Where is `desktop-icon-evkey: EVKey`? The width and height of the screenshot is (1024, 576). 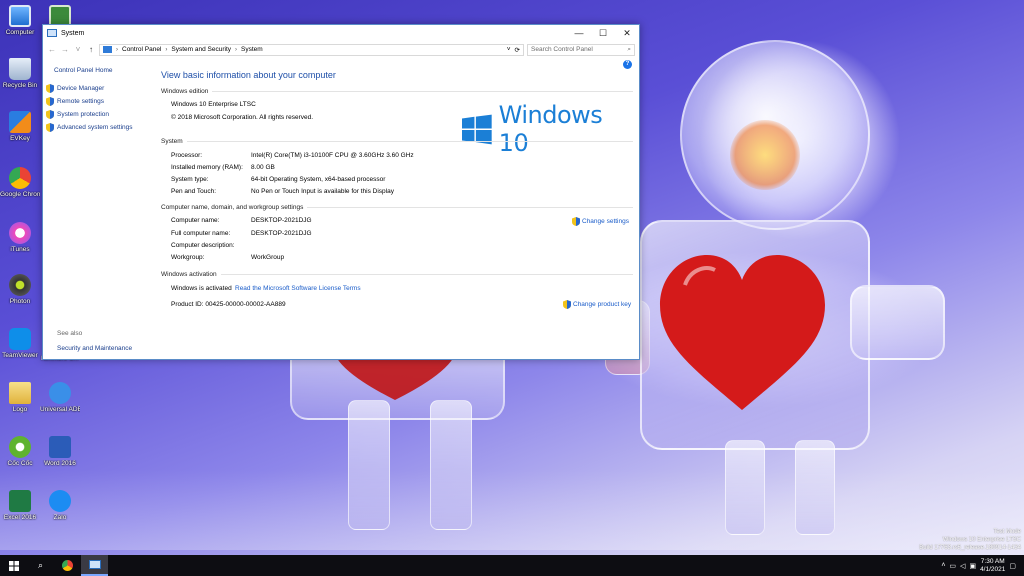 desktop-icon-evkey: EVKey is located at coordinates (20, 126).